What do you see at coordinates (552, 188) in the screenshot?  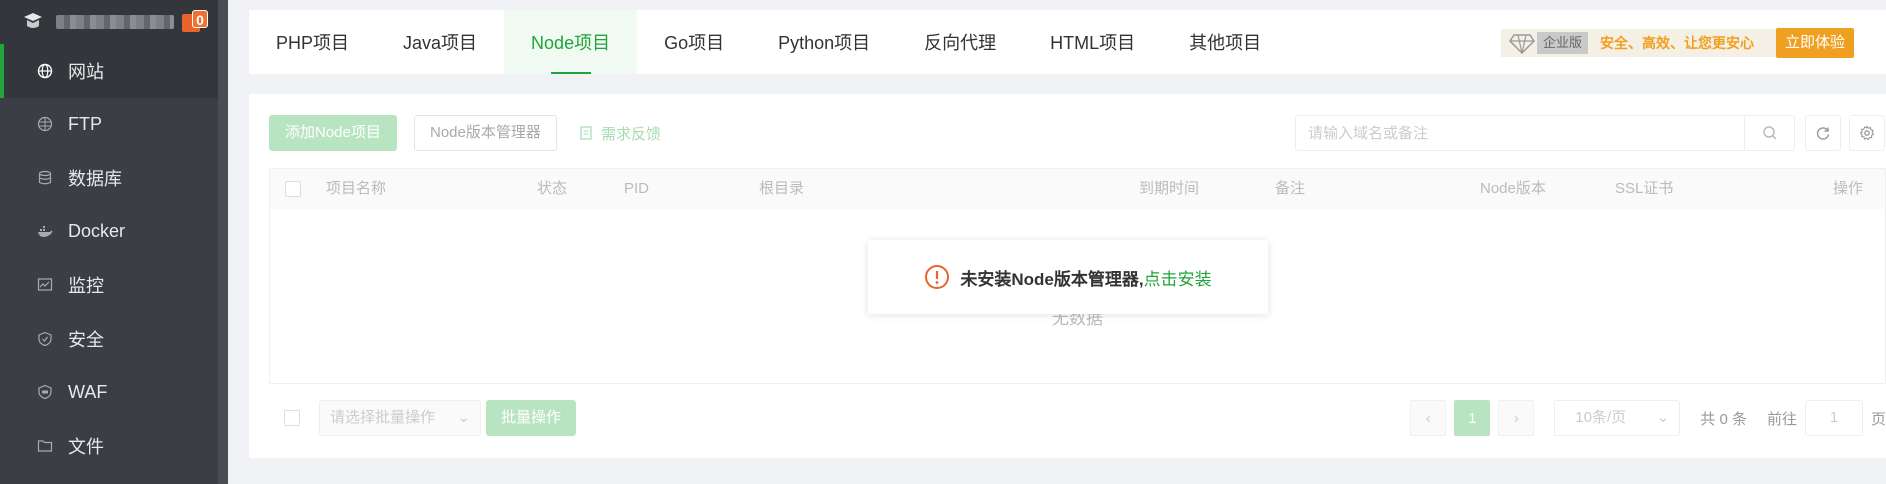 I see `column-header: 状态` at bounding box center [552, 188].